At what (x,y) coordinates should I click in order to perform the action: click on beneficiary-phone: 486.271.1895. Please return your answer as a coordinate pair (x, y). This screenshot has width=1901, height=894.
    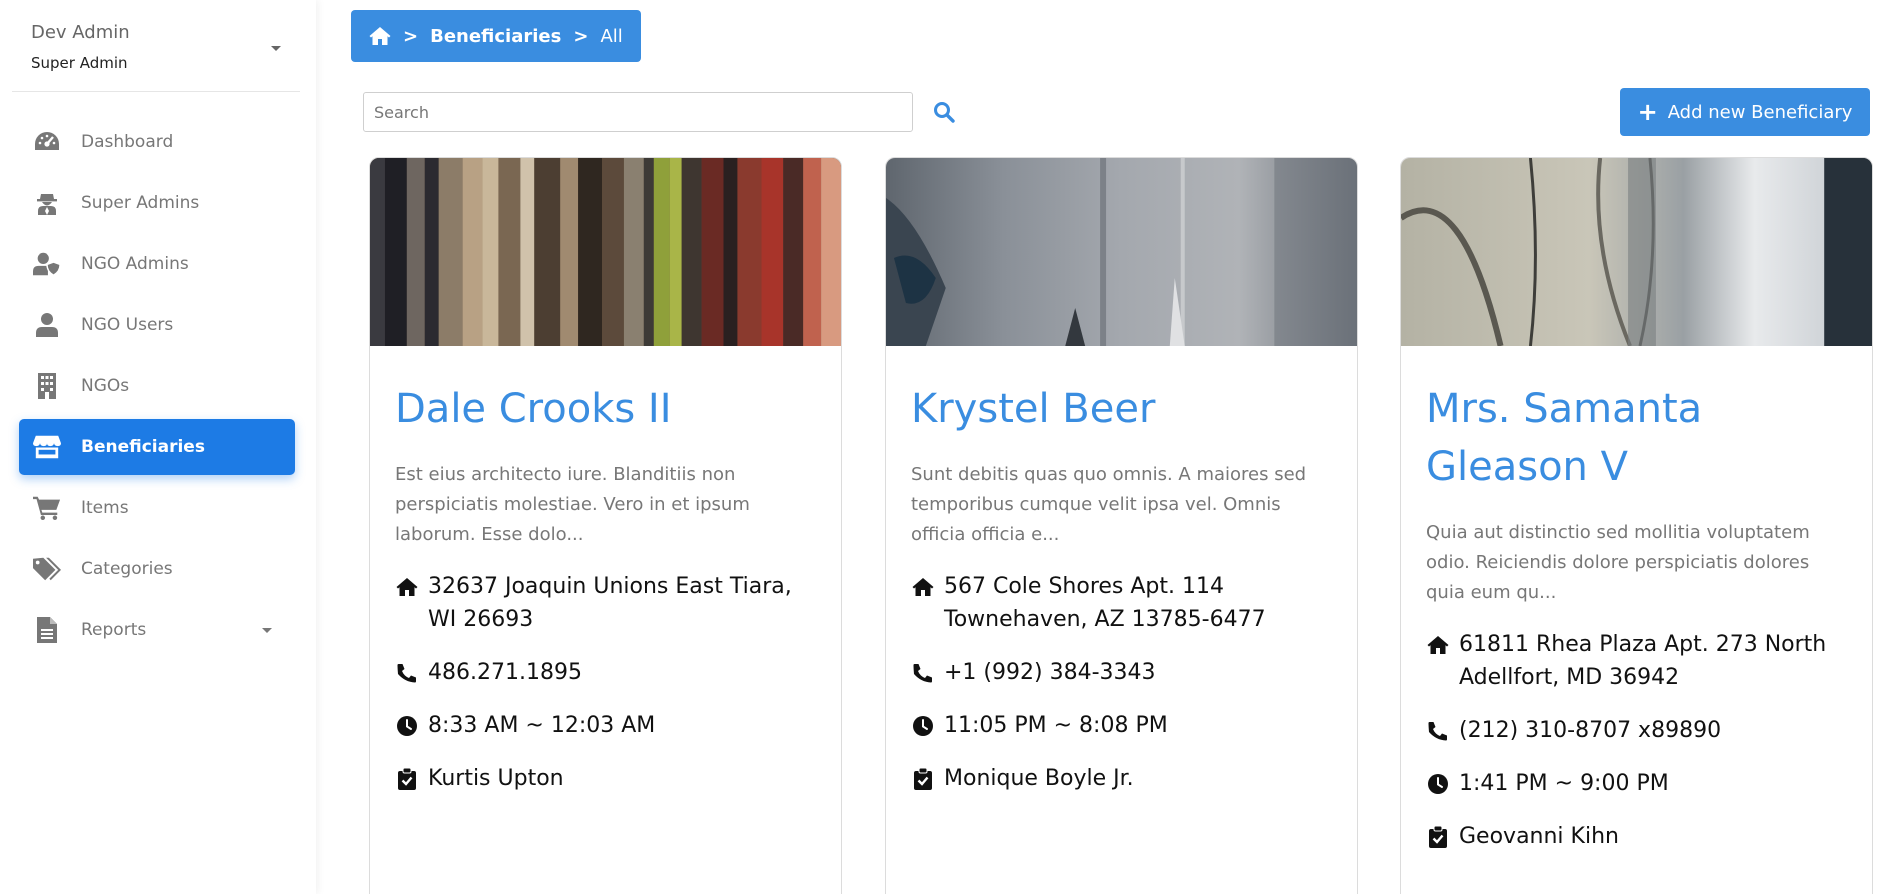
    Looking at the image, I should click on (505, 672).